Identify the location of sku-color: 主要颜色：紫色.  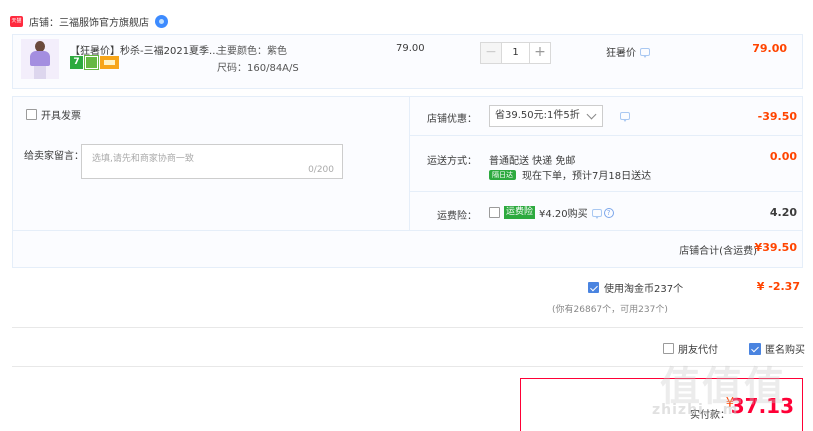
(252, 51).